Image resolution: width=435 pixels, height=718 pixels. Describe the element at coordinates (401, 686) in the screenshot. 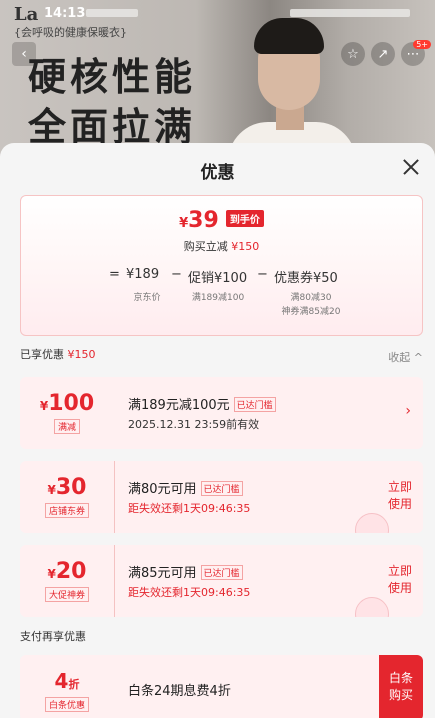

I see `baitiao-buy-button: 白条 购买` at that location.